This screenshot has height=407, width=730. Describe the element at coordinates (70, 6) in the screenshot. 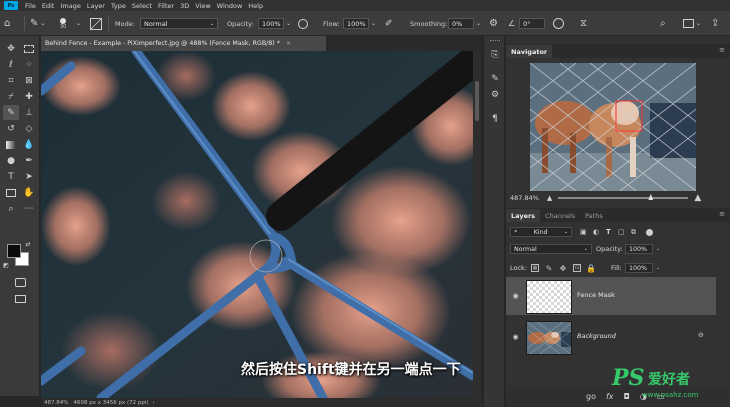

I see `menu-image: Image` at that location.